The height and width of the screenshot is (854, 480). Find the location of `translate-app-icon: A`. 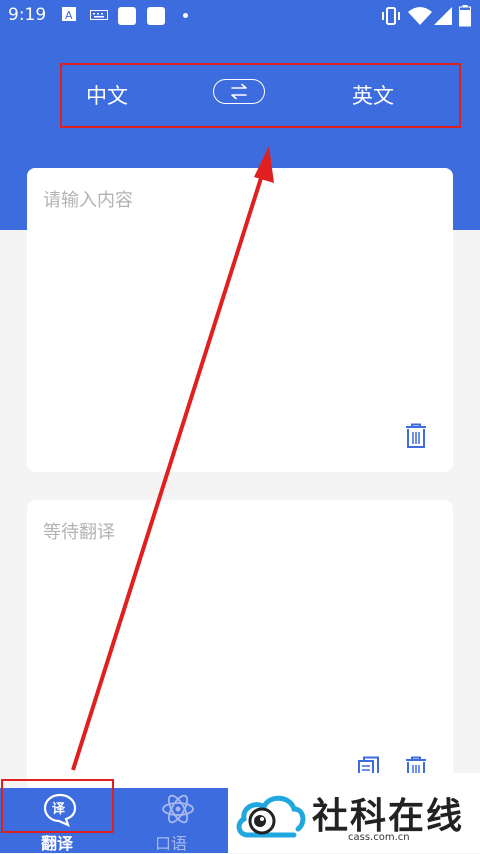

translate-app-icon: A is located at coordinates (69, 14).